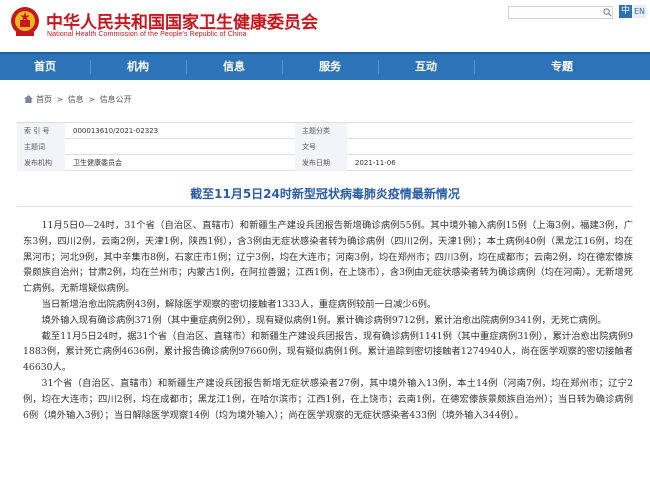  Describe the element at coordinates (560, 12) in the screenshot. I see `search-input` at that location.